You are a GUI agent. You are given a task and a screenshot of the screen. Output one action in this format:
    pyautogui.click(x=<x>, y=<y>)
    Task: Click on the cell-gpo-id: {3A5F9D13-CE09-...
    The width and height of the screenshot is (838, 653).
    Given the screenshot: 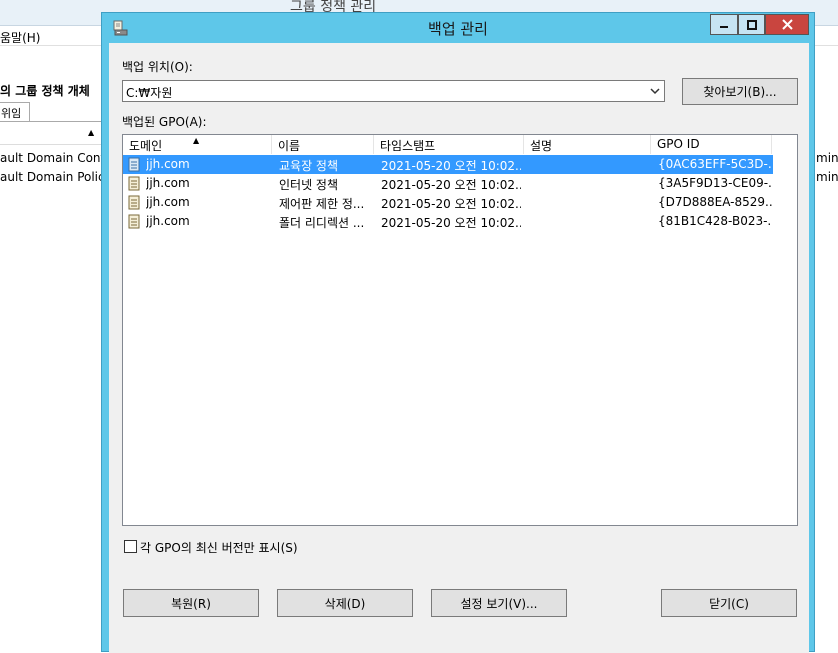 What is the action you would take?
    pyautogui.click(x=715, y=183)
    